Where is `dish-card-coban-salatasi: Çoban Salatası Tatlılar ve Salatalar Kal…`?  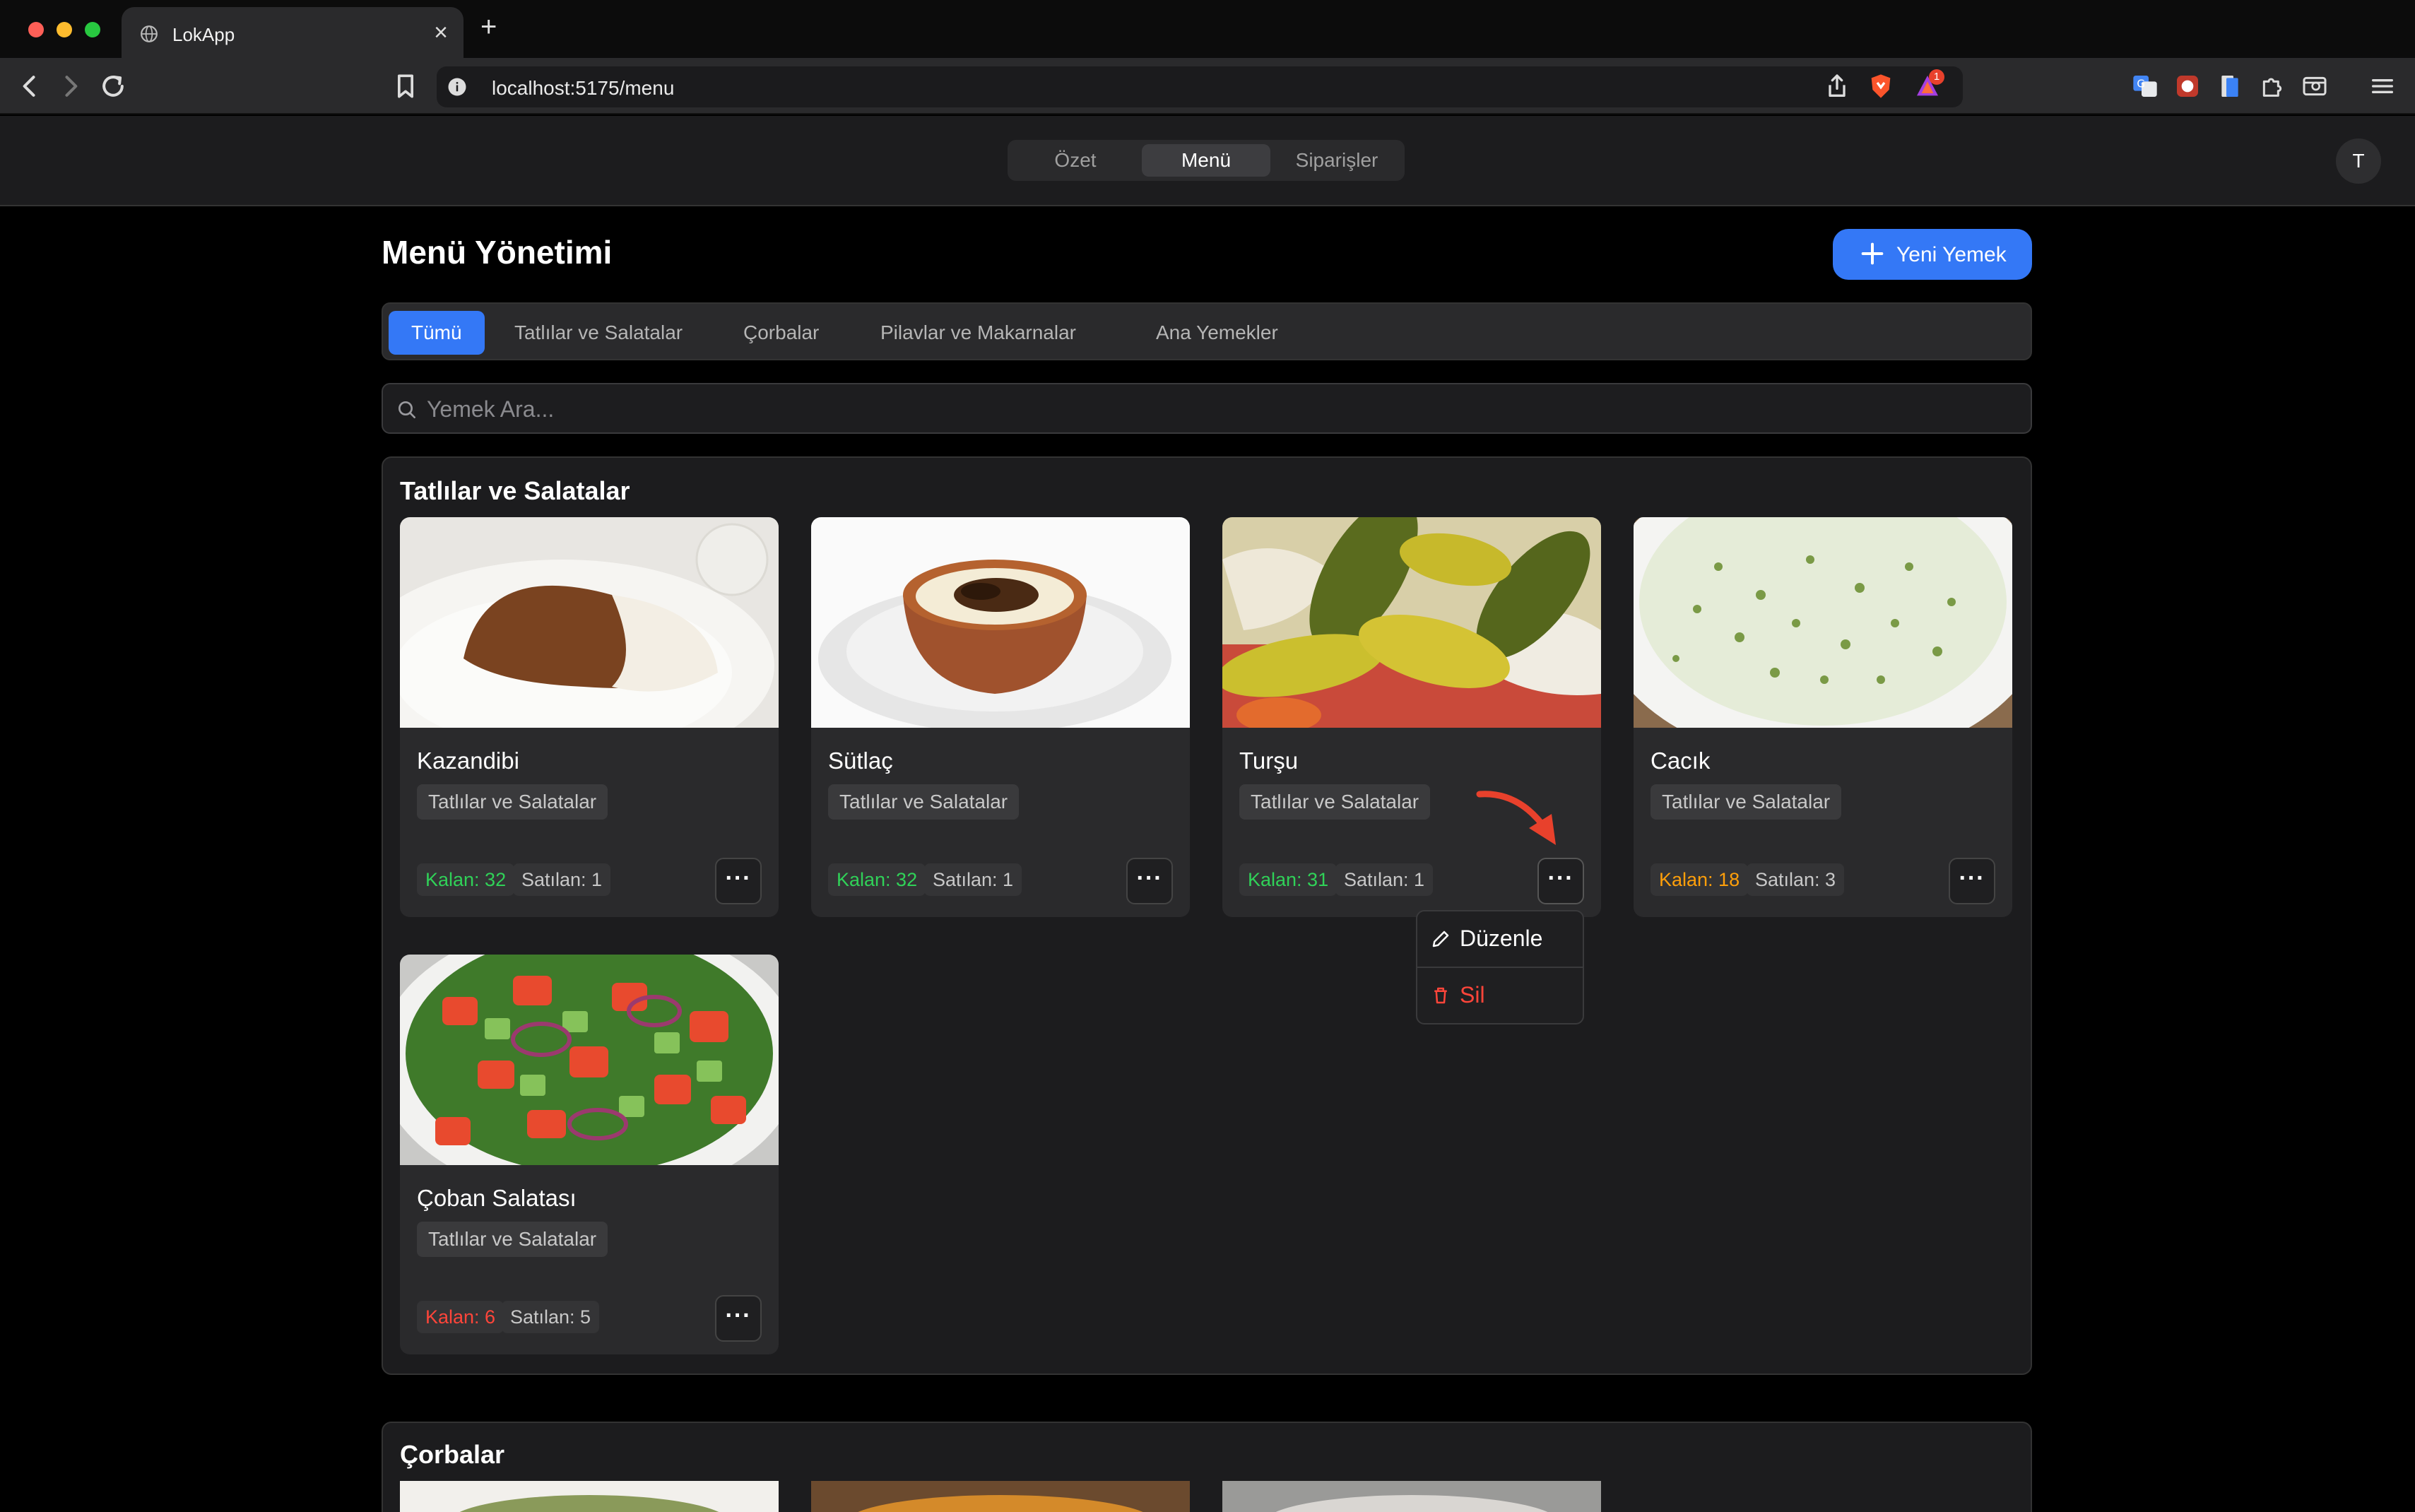 dish-card-coban-salatasi: Çoban Salatası Tatlılar ve Salatalar Kal… is located at coordinates (589, 1154).